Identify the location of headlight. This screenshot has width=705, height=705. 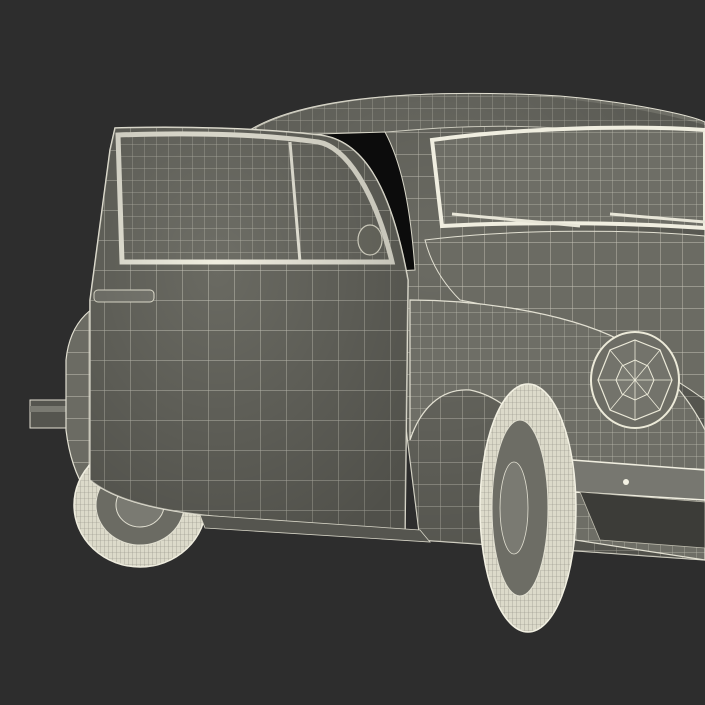
(635, 380).